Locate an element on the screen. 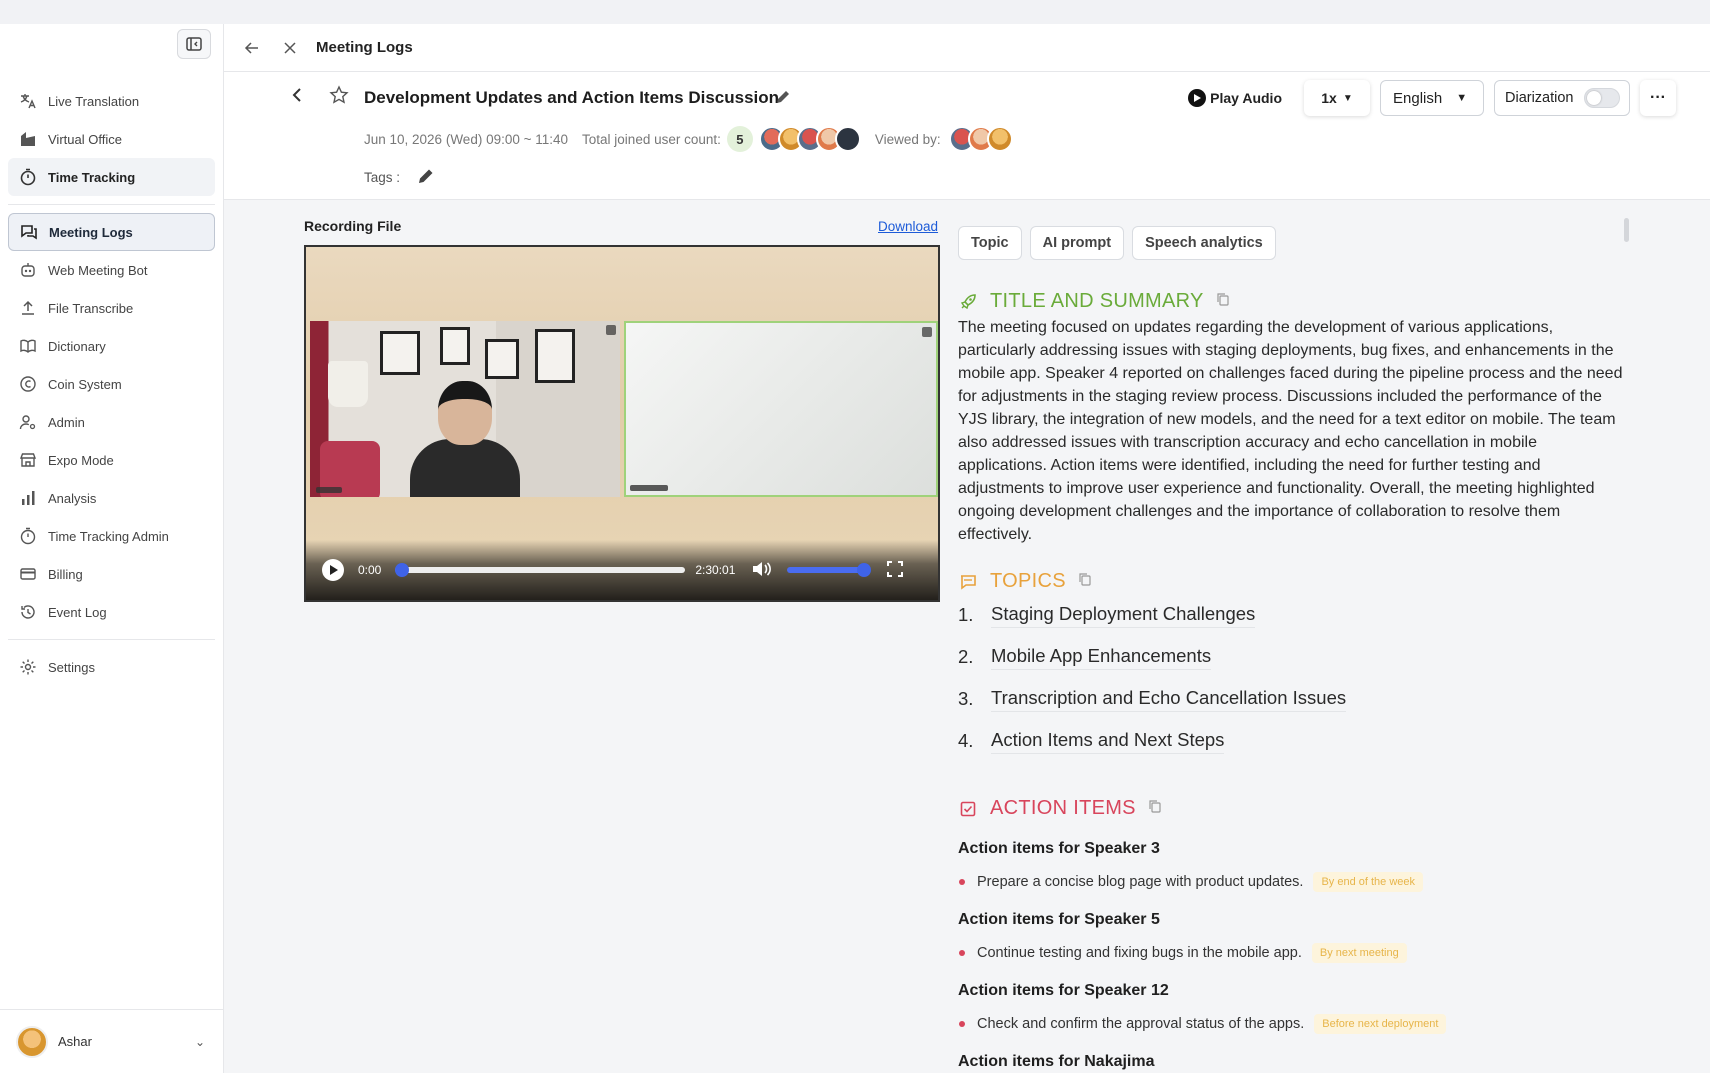 Image resolution: width=1710 pixels, height=1073 pixels. joined-avatars is located at coordinates (809, 139).